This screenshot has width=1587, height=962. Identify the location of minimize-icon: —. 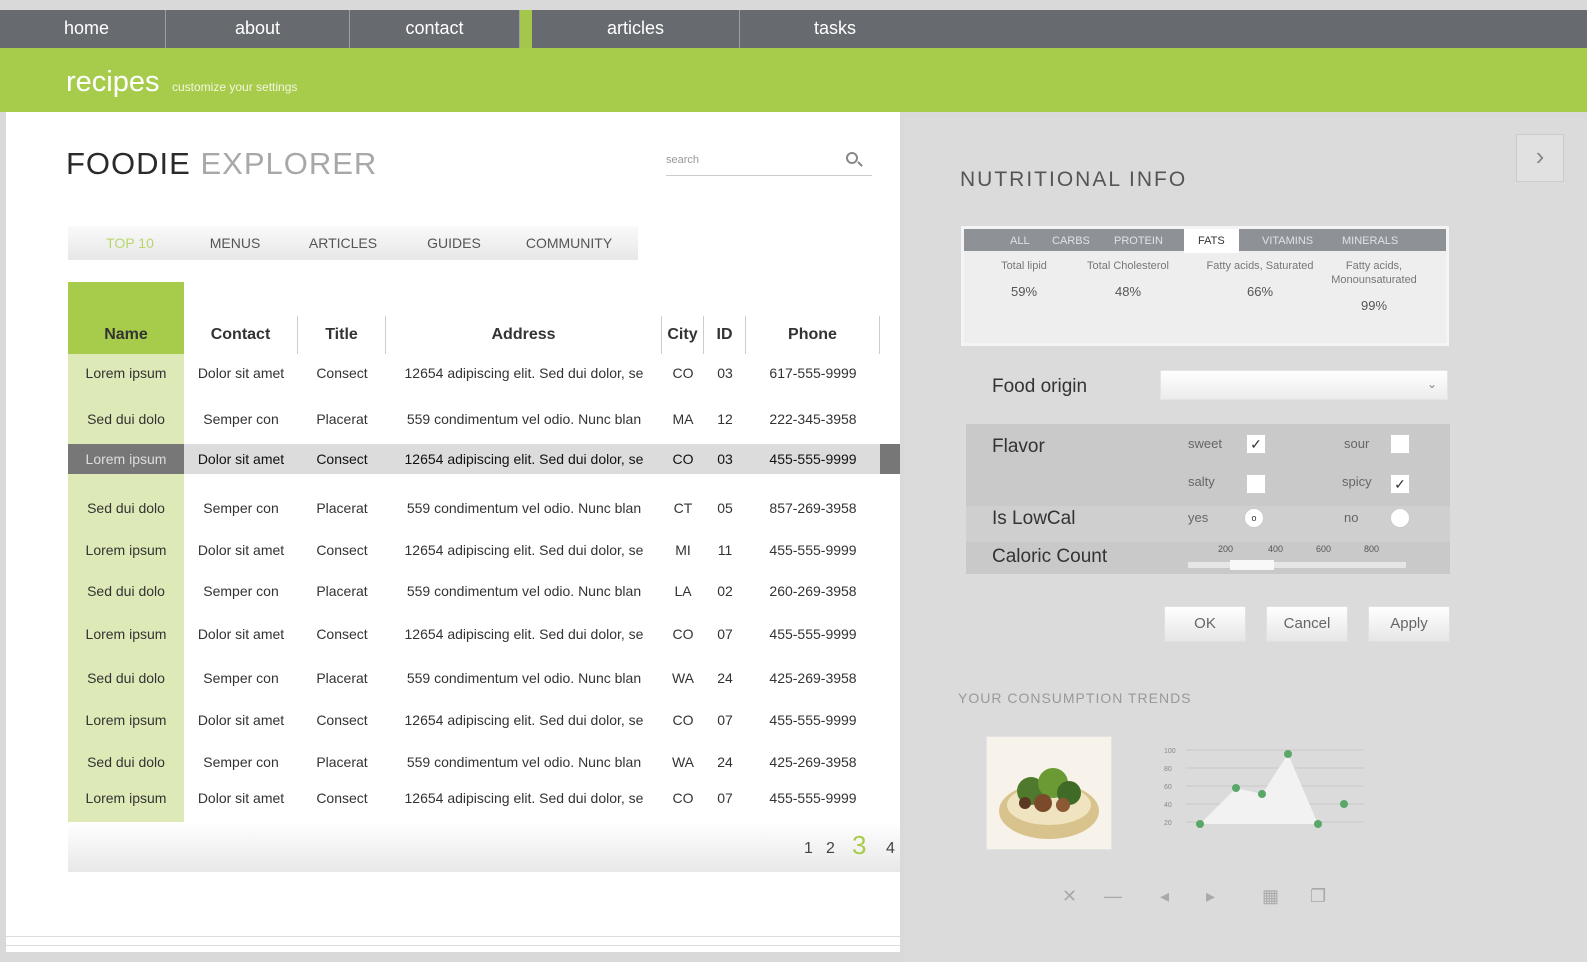
(1113, 896).